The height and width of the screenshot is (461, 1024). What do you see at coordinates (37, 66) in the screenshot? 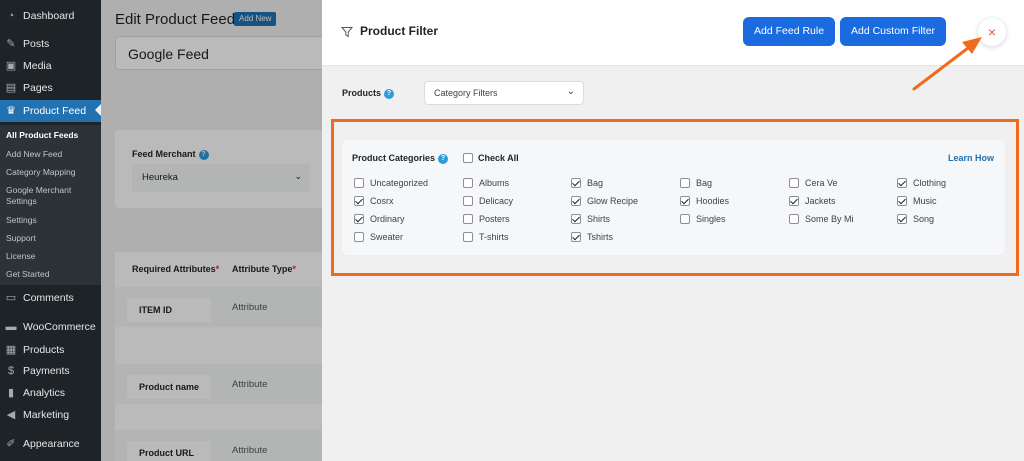
I see `sidebar-item-label: Media` at bounding box center [37, 66].